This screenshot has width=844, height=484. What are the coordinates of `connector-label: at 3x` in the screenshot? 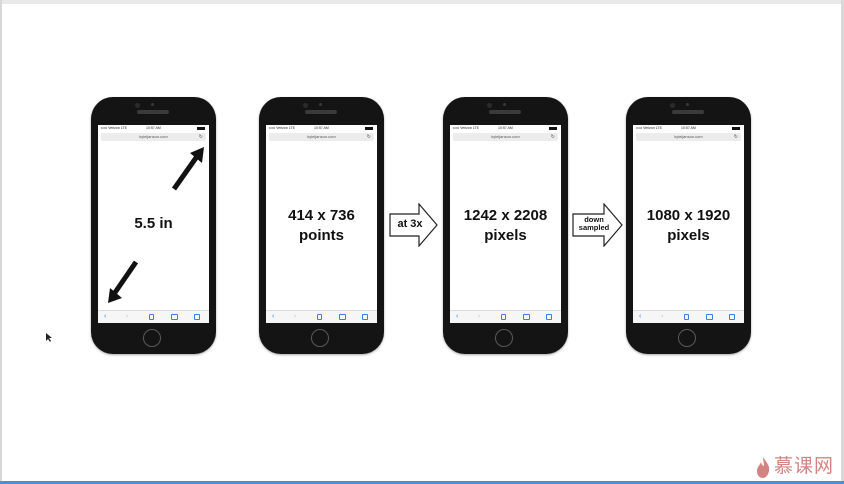 It's located at (410, 224).